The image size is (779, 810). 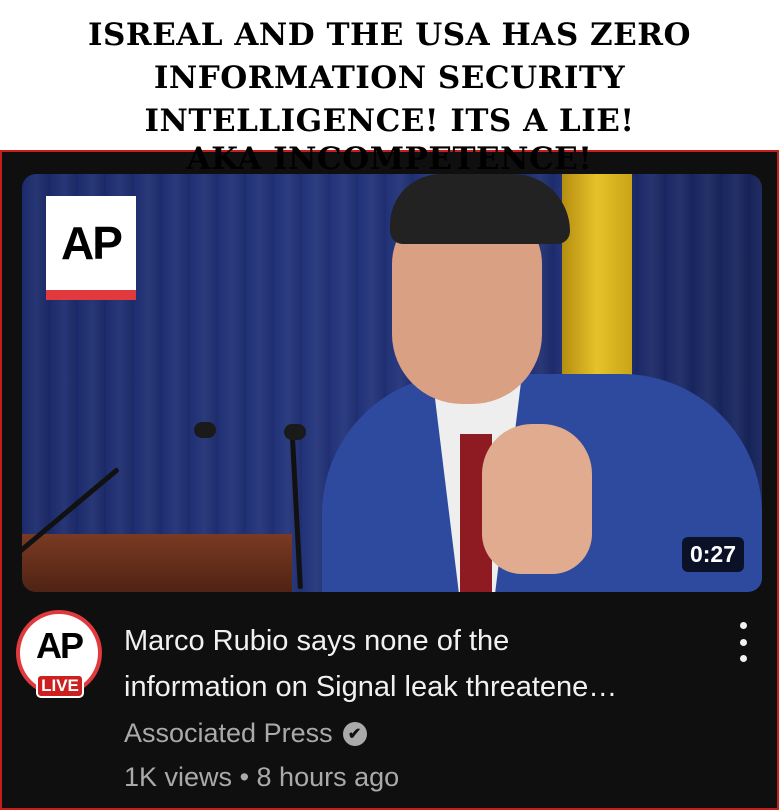 I want to click on channel-avatar-text: AP, so click(x=59, y=645).